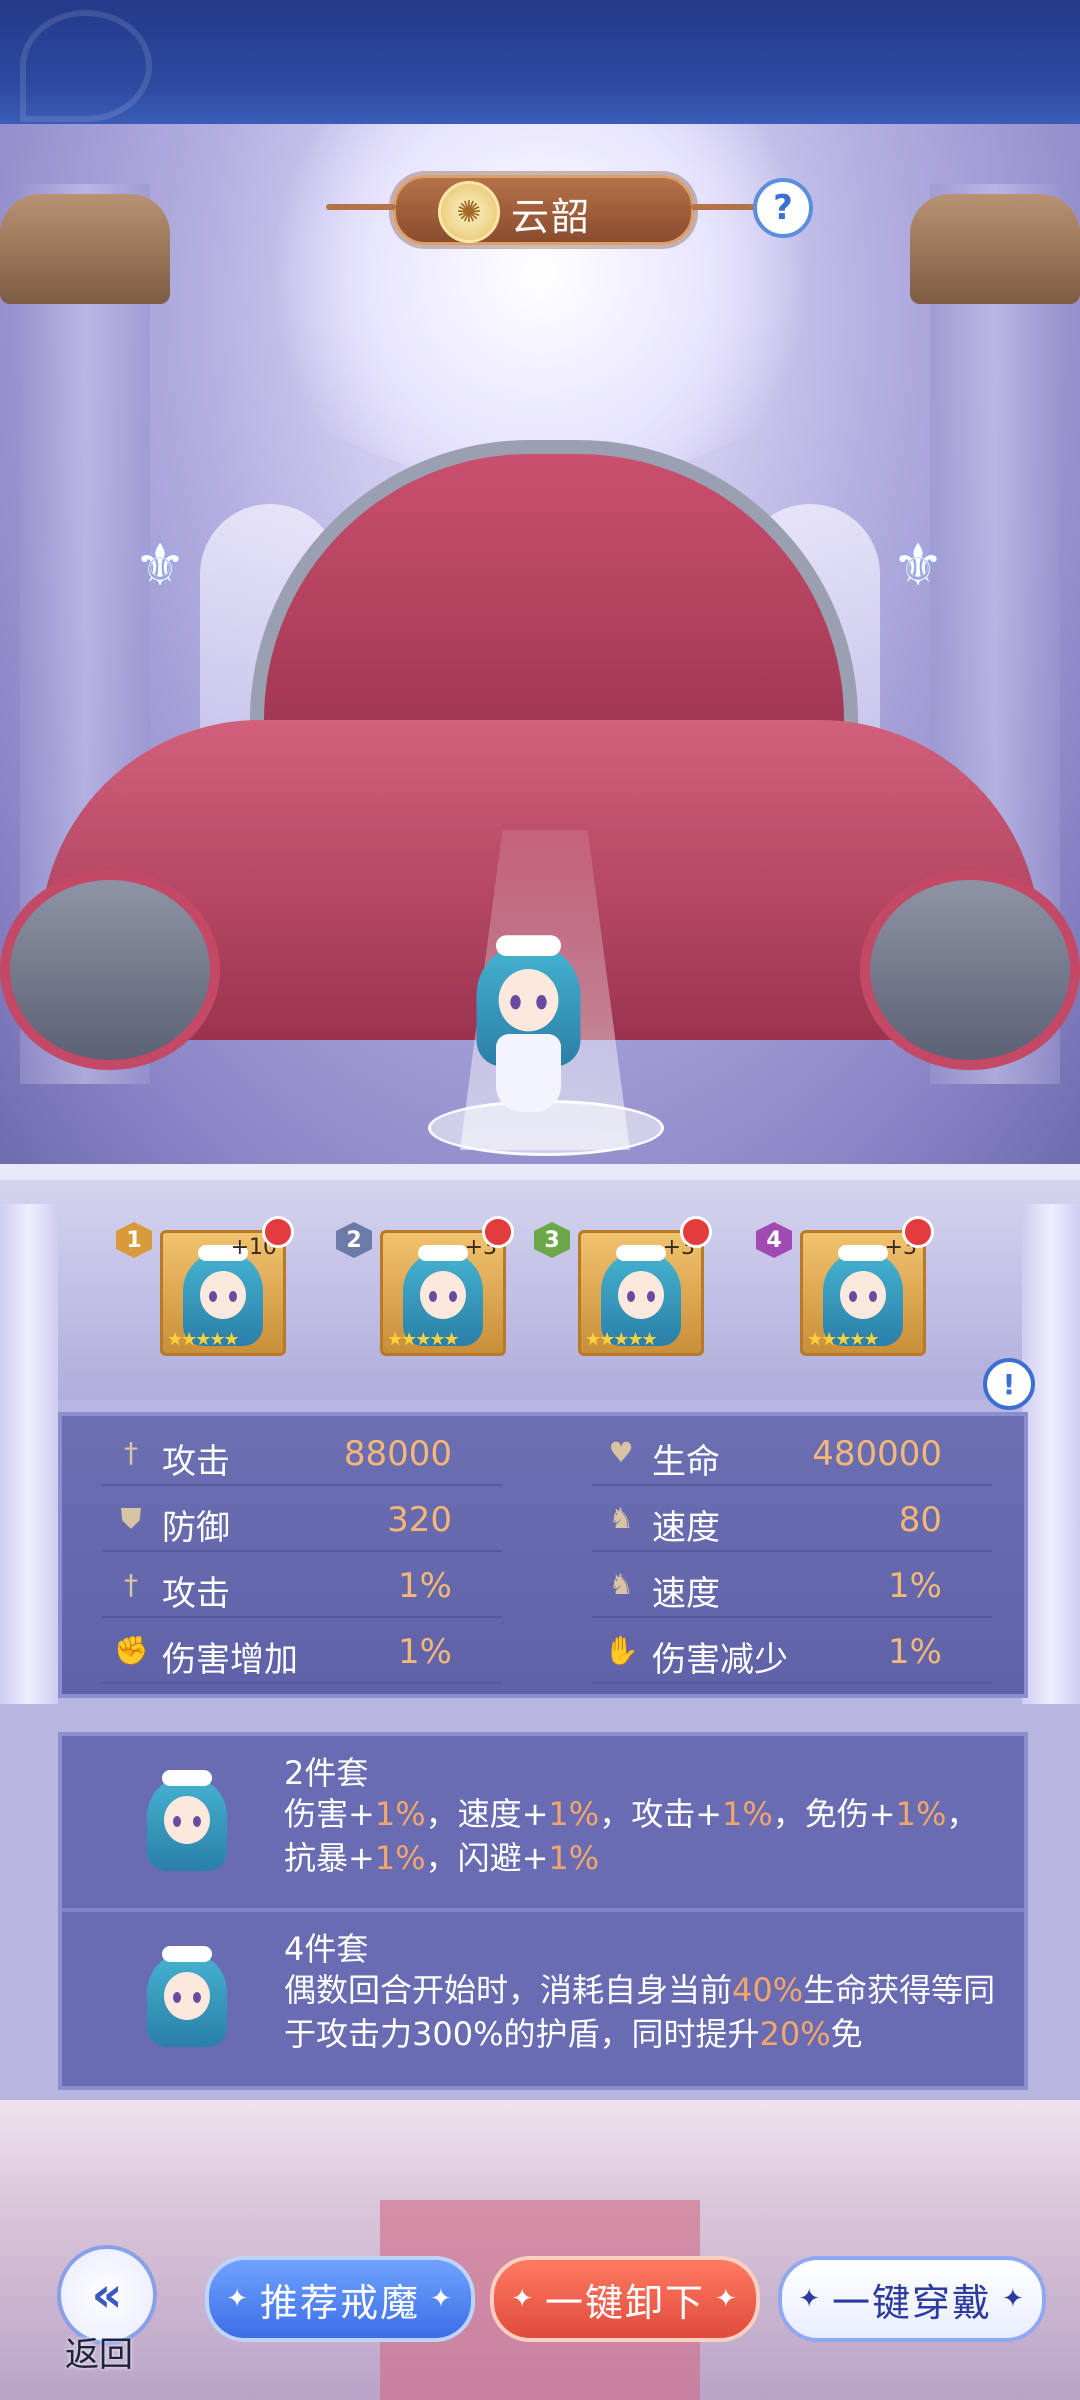 The image size is (1080, 2400). What do you see at coordinates (792, 1454) in the screenshot?
I see `stat-row: ♥ 生命 480000` at bounding box center [792, 1454].